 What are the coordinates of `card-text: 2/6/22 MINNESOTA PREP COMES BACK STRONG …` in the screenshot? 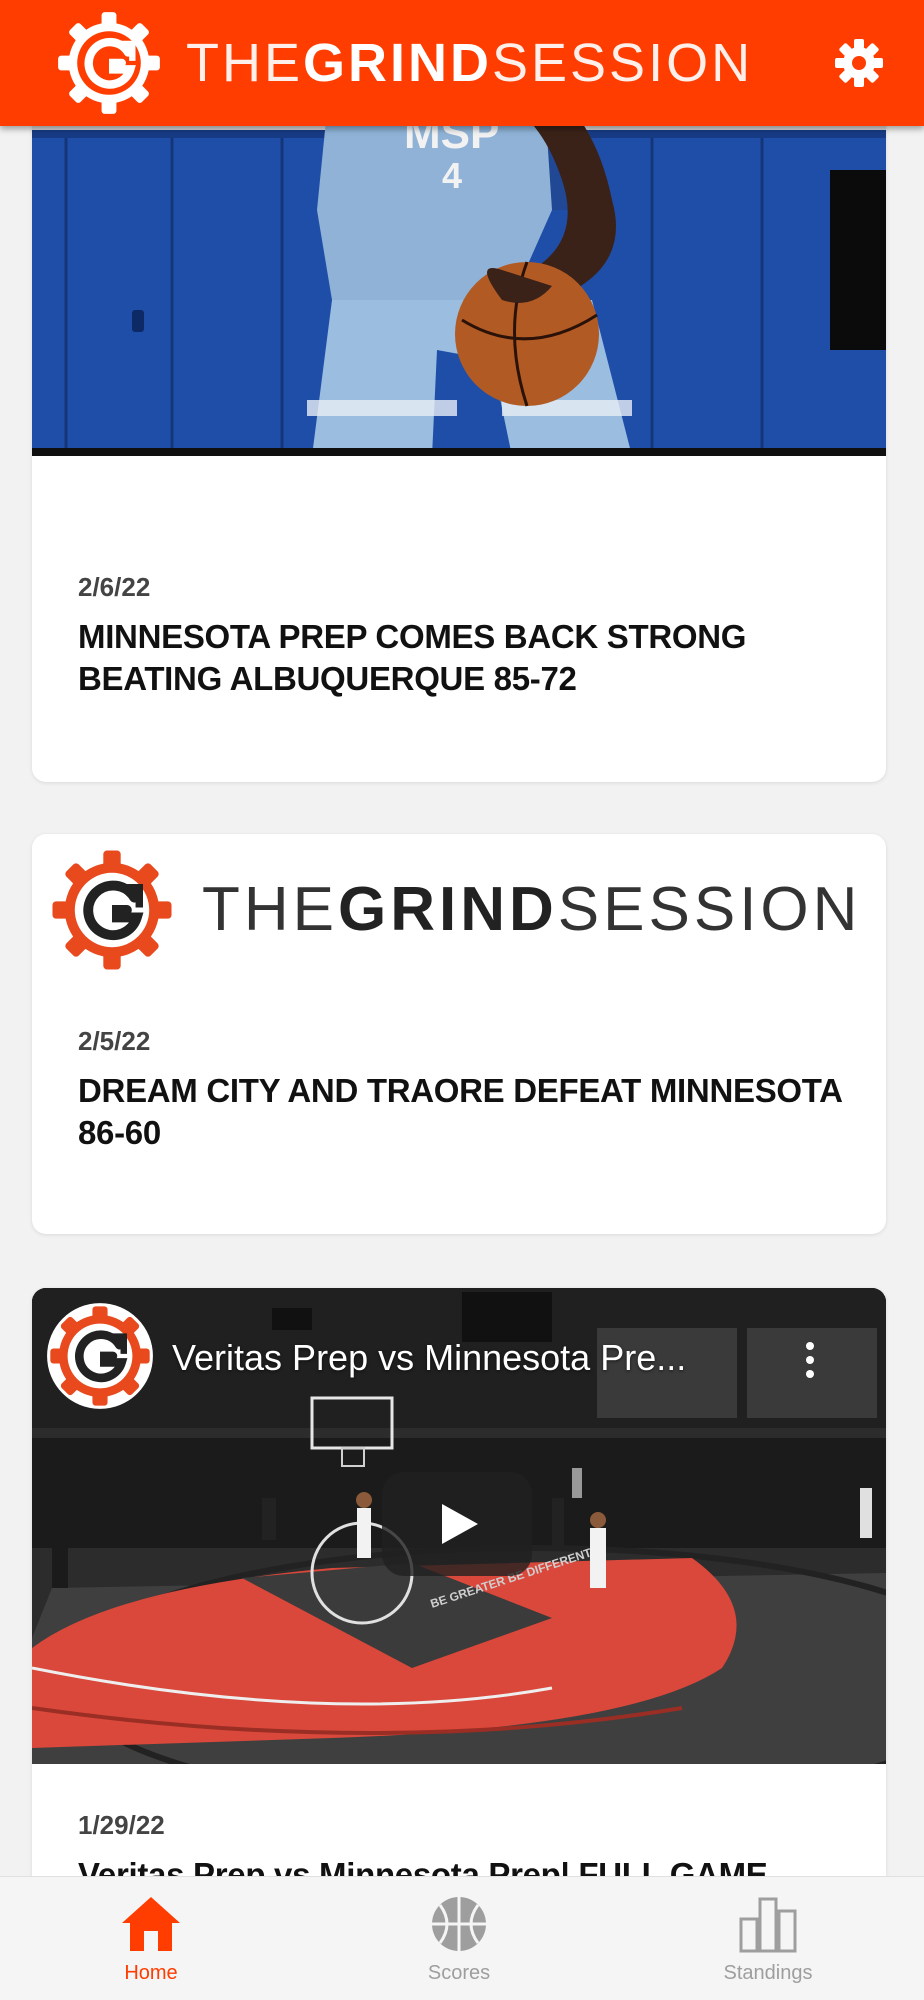 It's located at (462, 636).